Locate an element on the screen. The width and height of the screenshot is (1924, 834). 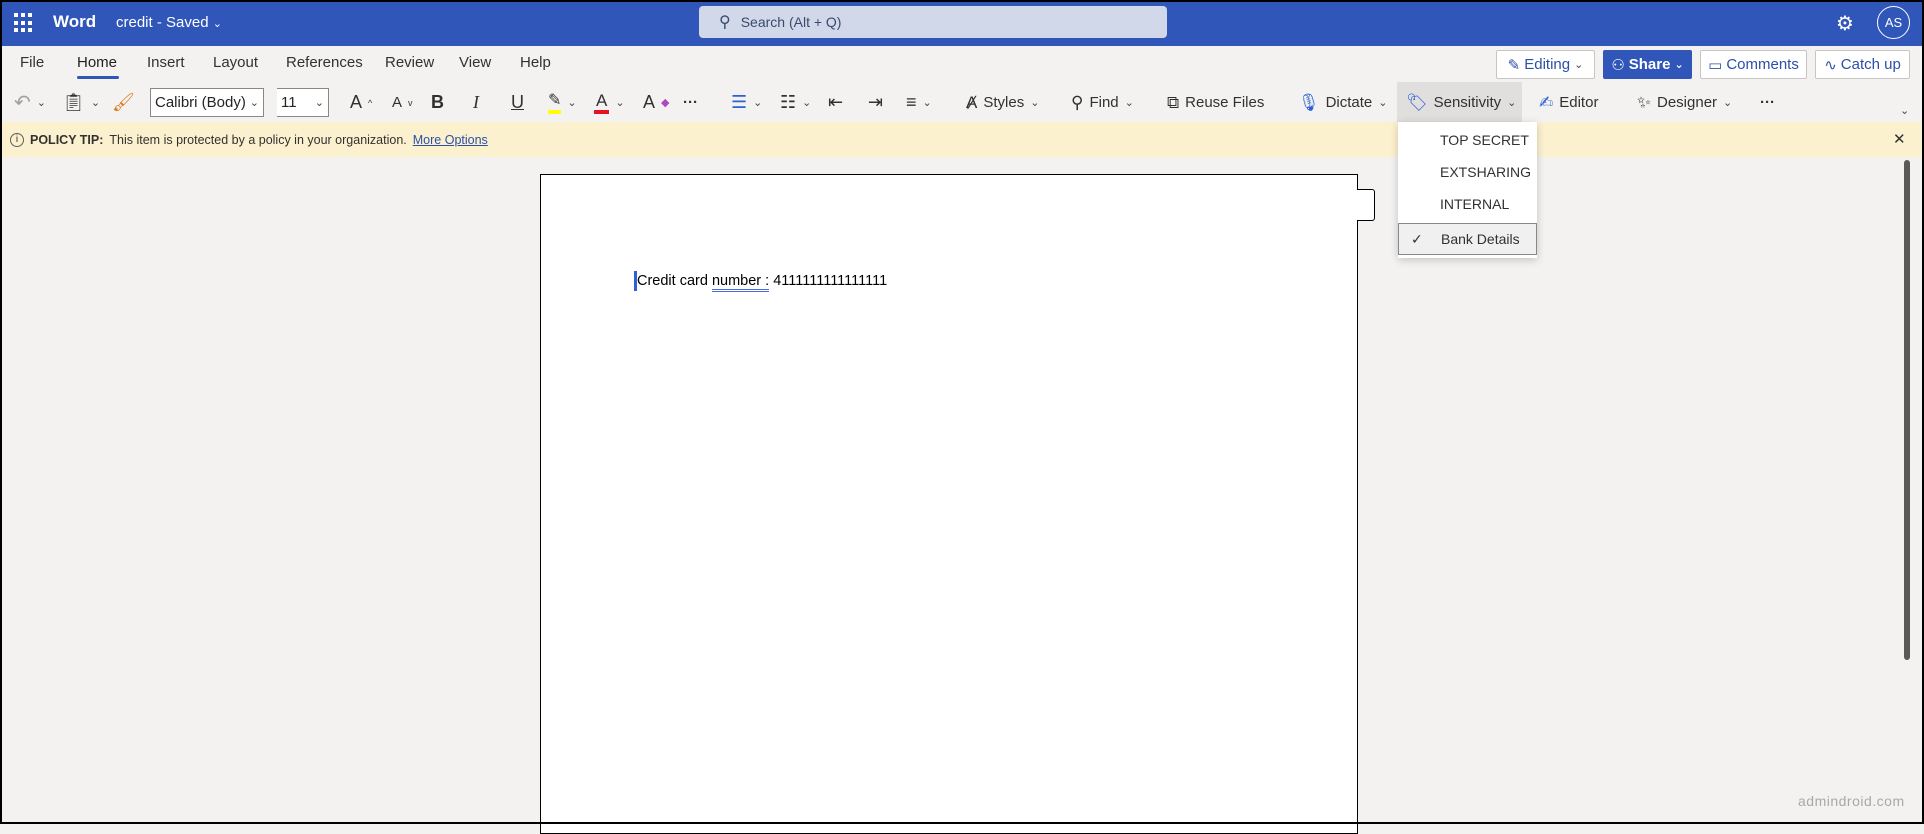
numbered-list-icon: ☷ is located at coordinates (788, 102).